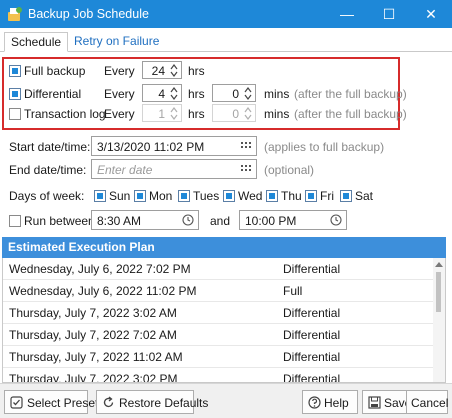  Describe the element at coordinates (229, 196) in the screenshot. I see `day-wed-checkbox` at that location.